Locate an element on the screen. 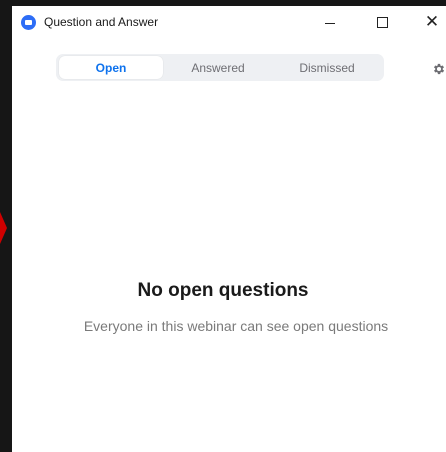 This screenshot has height=452, width=446. arrow-pointer-icon is located at coordinates (3, 228).